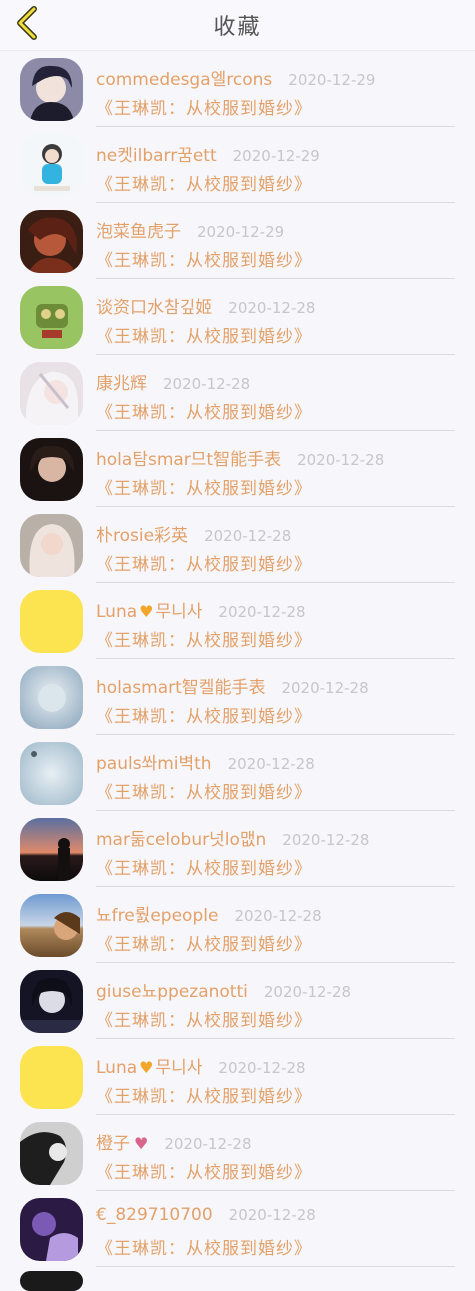  I want to click on user-name: pauls쏴mi벽th, so click(154, 764).